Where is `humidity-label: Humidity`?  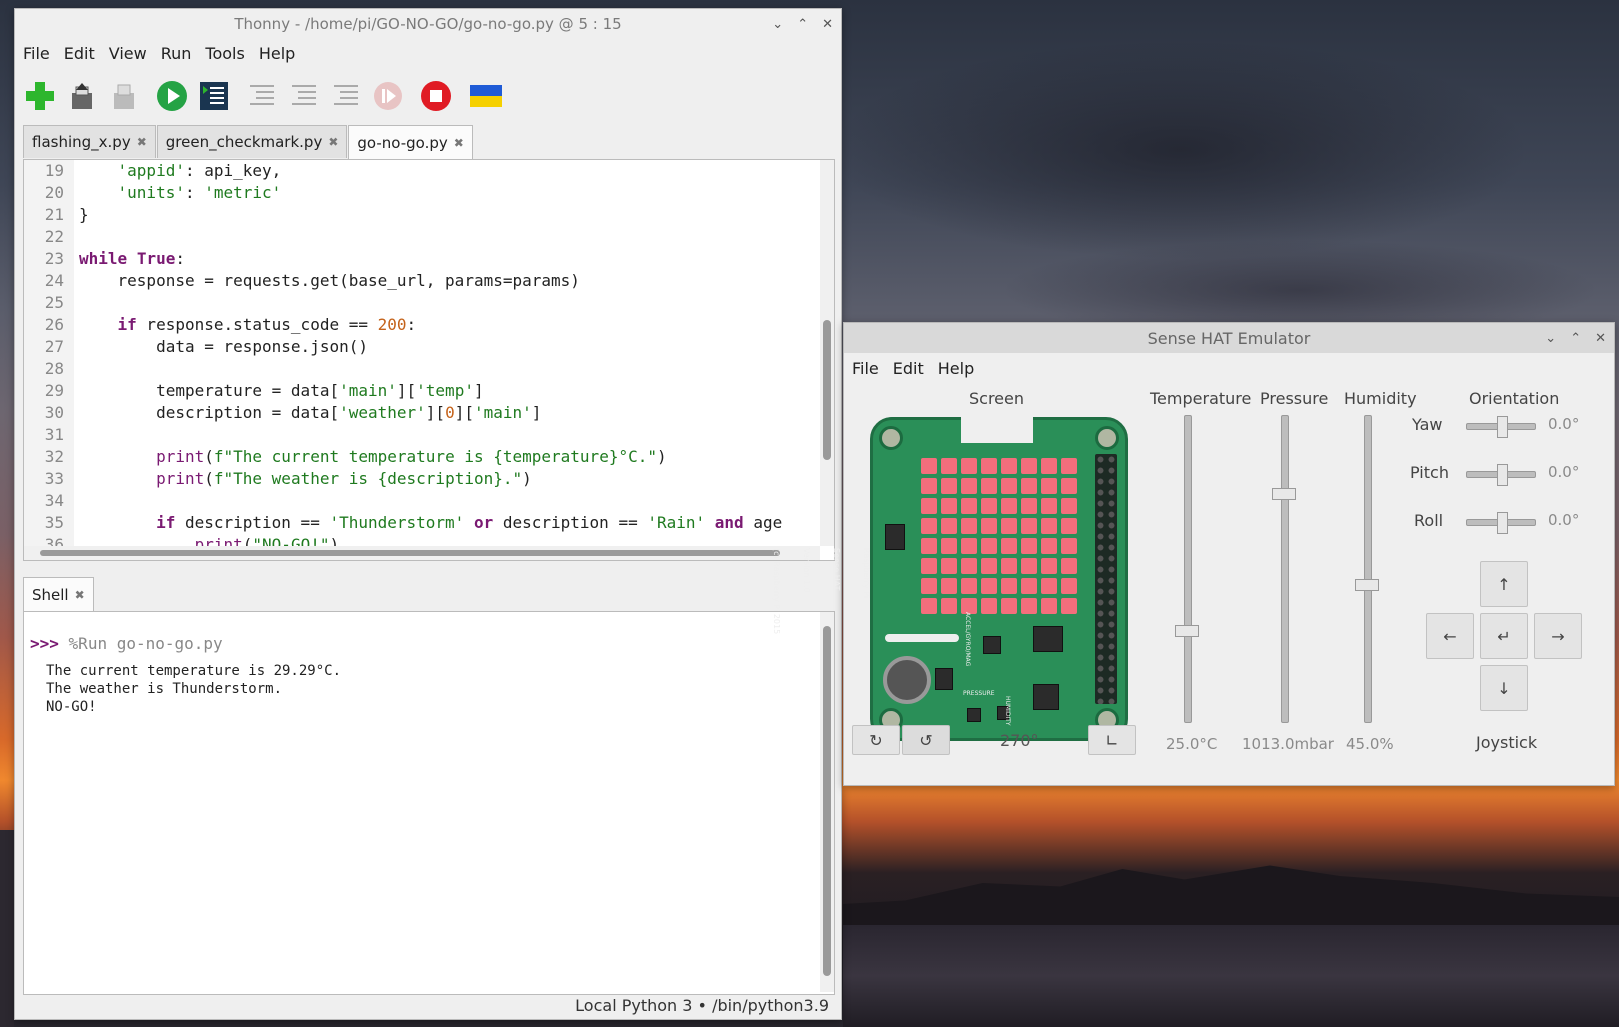 humidity-label: Humidity is located at coordinates (1380, 398).